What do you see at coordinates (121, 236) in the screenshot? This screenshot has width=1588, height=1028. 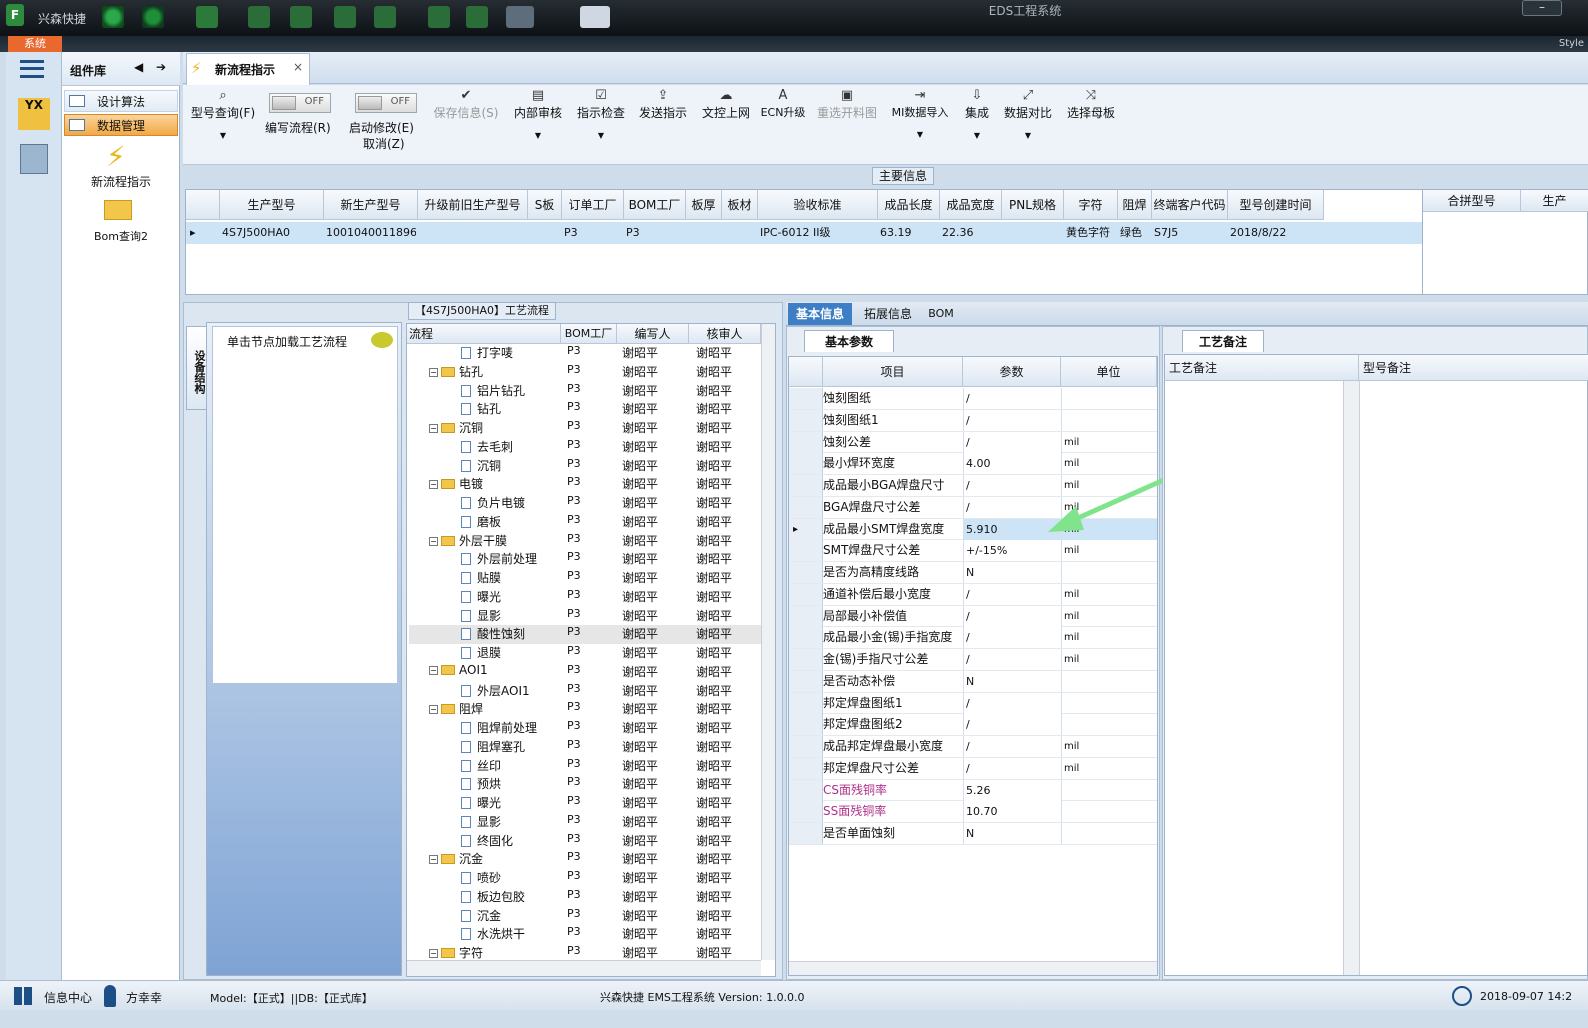 I see `bom-query-tool: Bom查询2` at bounding box center [121, 236].